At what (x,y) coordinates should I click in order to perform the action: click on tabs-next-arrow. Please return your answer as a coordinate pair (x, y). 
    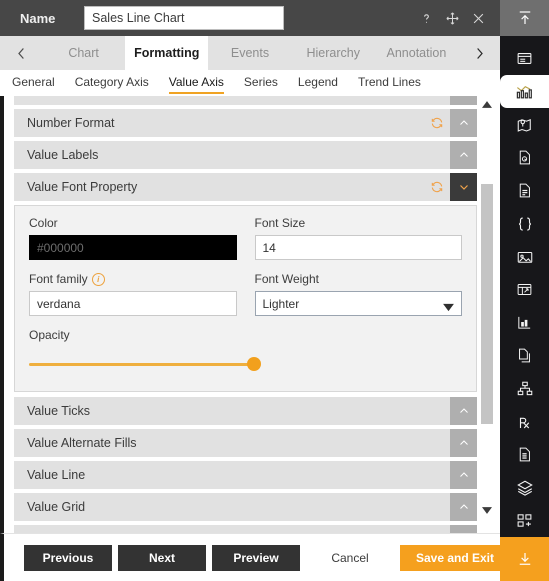
    Looking at the image, I should click on (479, 53).